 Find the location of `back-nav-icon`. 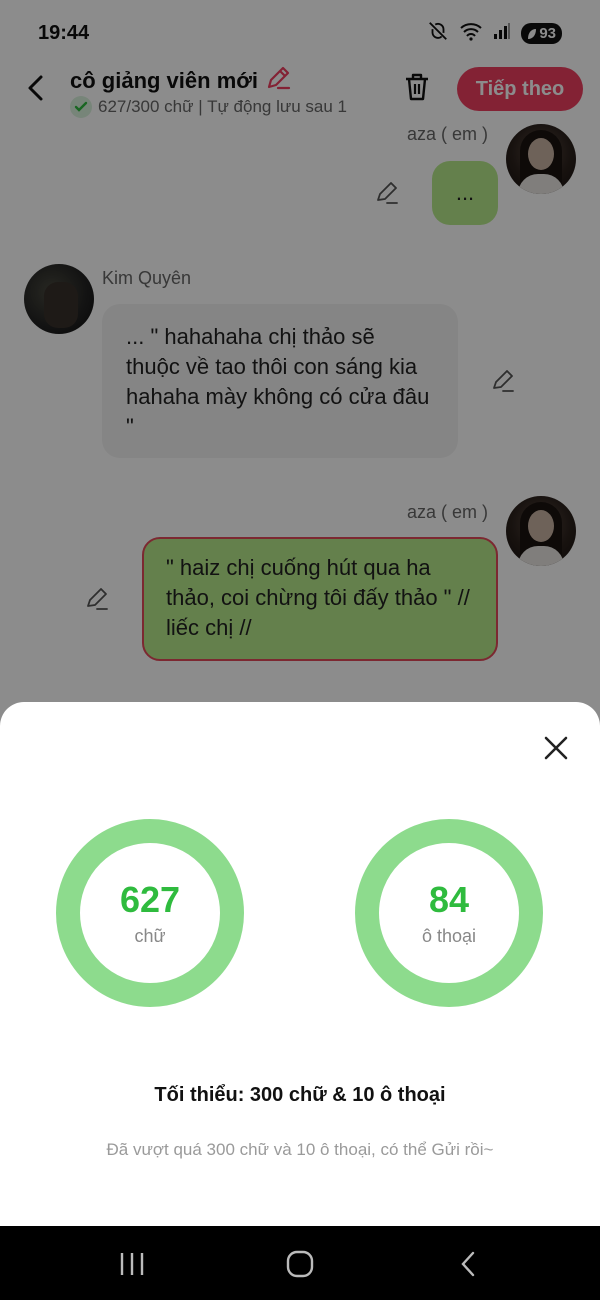

back-nav-icon is located at coordinates (468, 1264).